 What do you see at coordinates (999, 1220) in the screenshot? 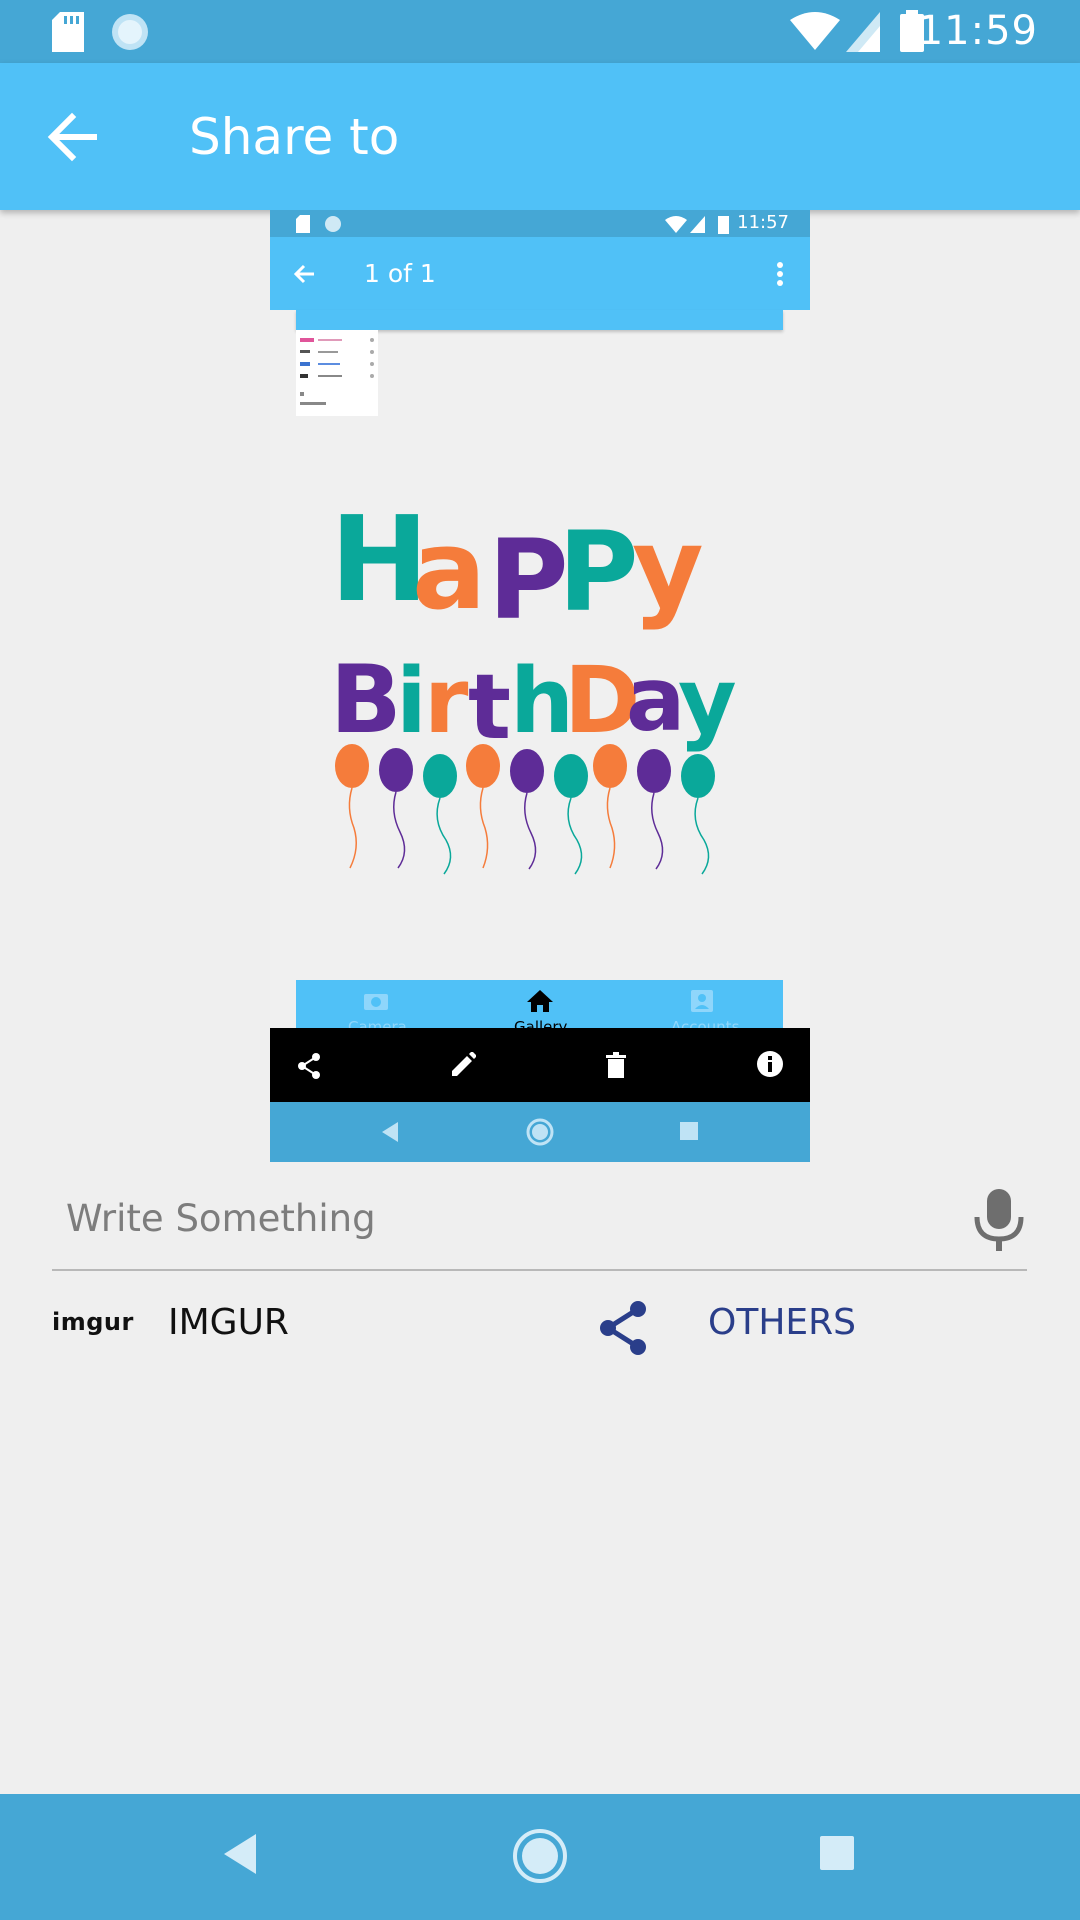
I see `mic-icon` at bounding box center [999, 1220].